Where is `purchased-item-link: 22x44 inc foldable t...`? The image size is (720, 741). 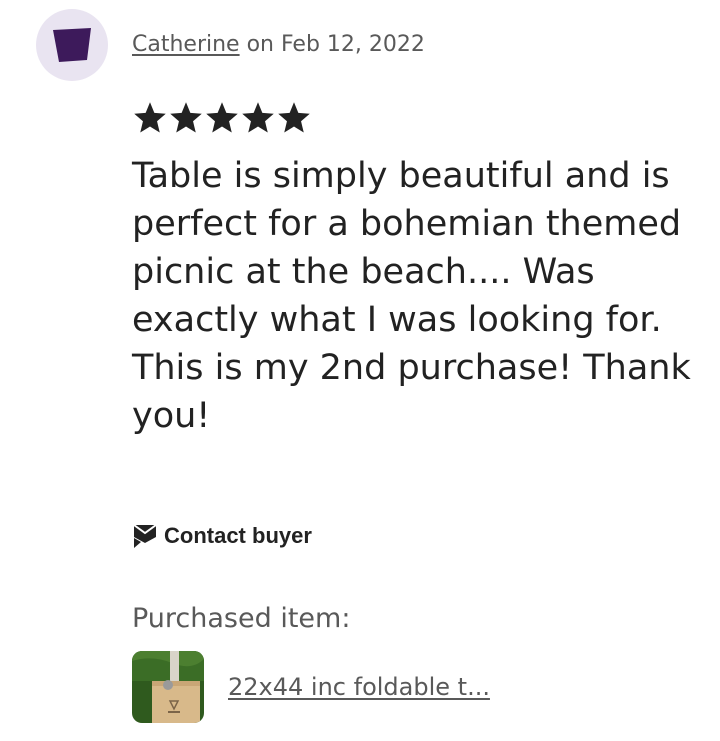 purchased-item-link: 22x44 inc foldable t... is located at coordinates (359, 687).